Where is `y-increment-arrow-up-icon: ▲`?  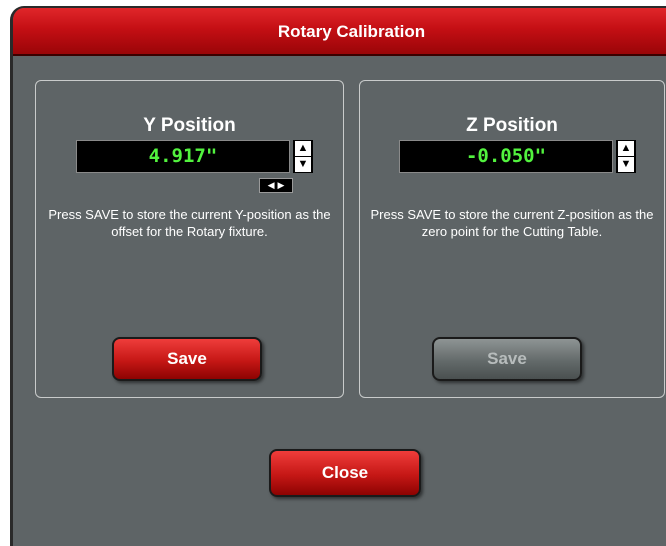 y-increment-arrow-up-icon: ▲ is located at coordinates (303, 148).